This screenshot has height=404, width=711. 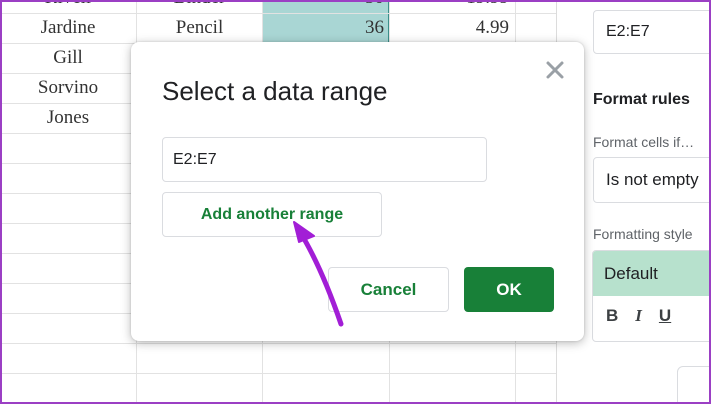 I want to click on cancel-button: Cancel, so click(x=388, y=289).